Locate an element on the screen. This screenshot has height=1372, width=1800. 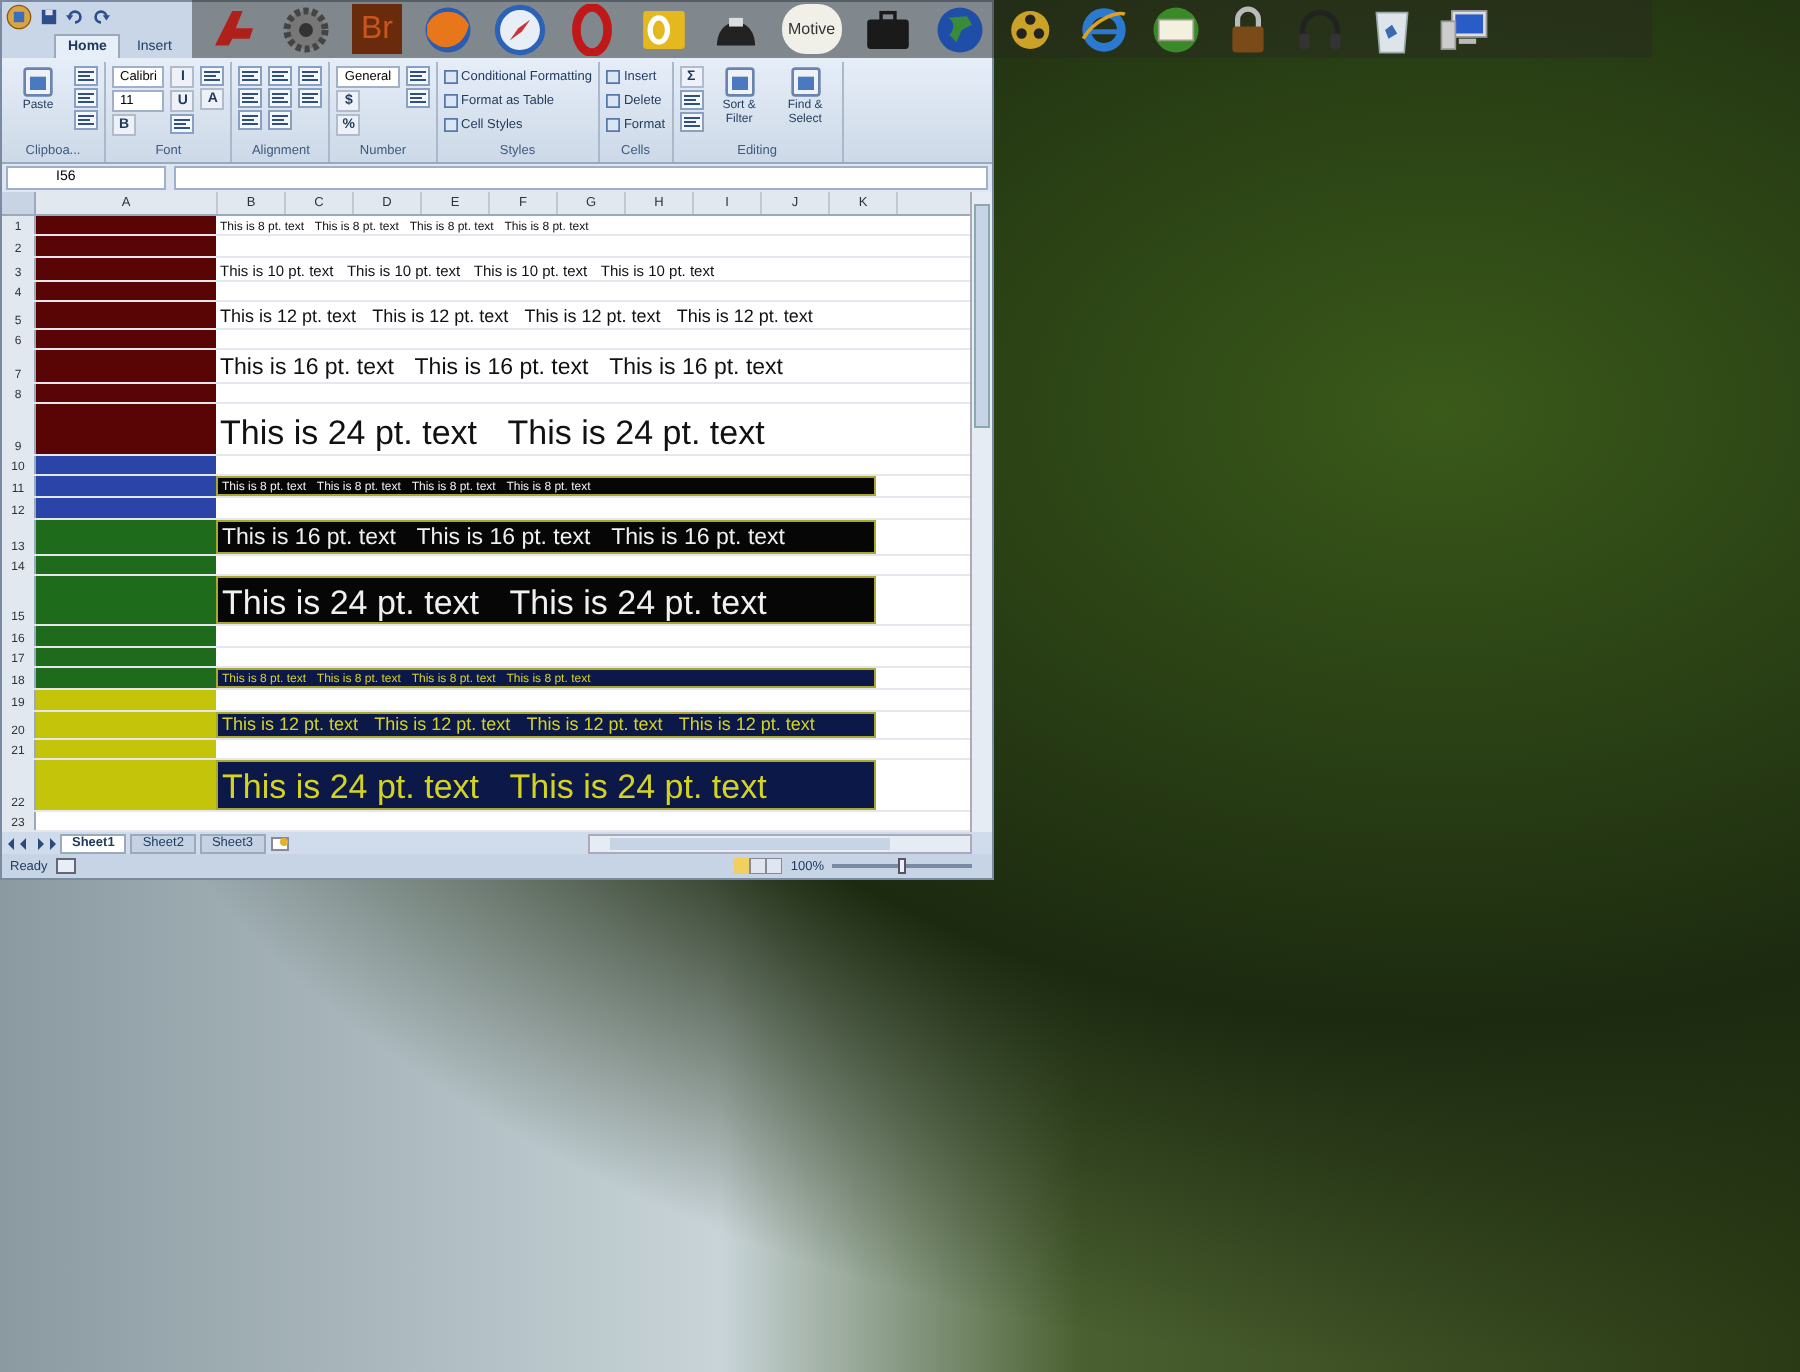
sheet-navigation-icon is located at coordinates (32, 843).